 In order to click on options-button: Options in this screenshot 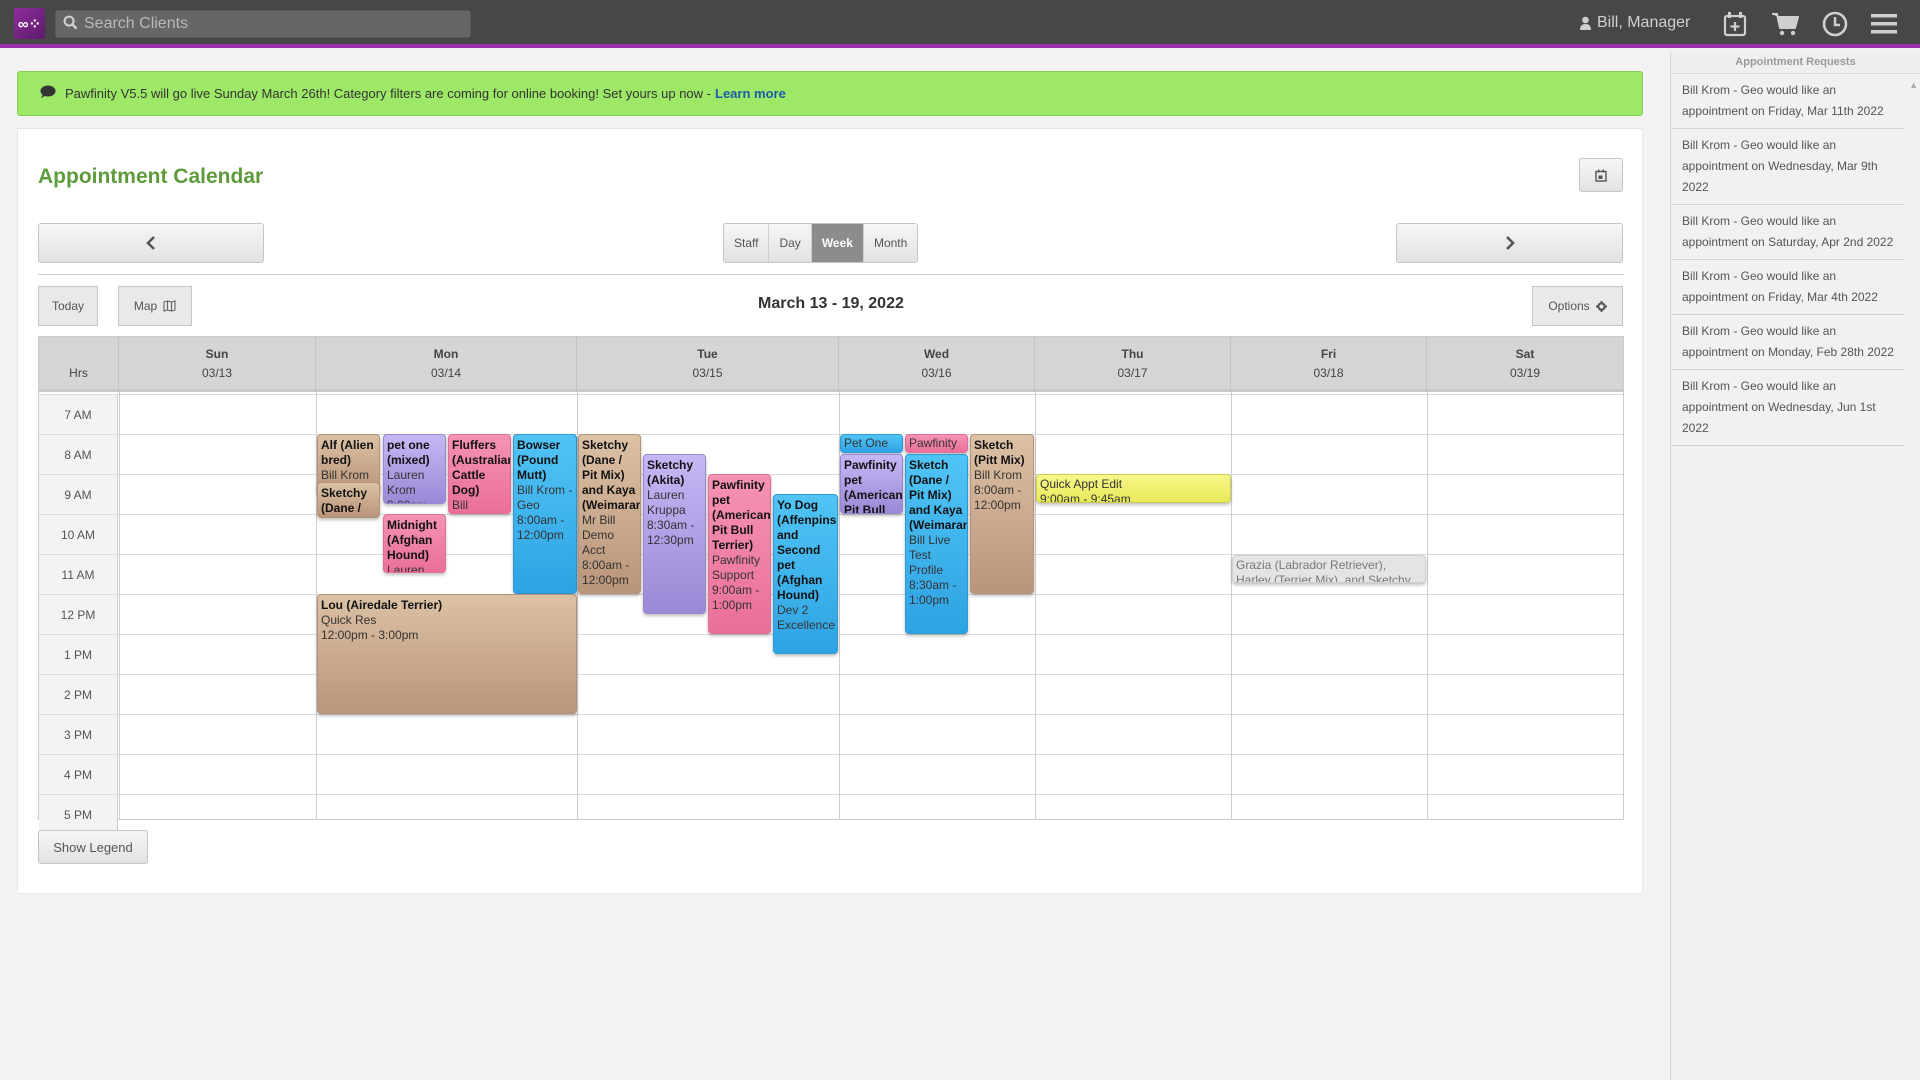, I will do `click(1577, 306)`.